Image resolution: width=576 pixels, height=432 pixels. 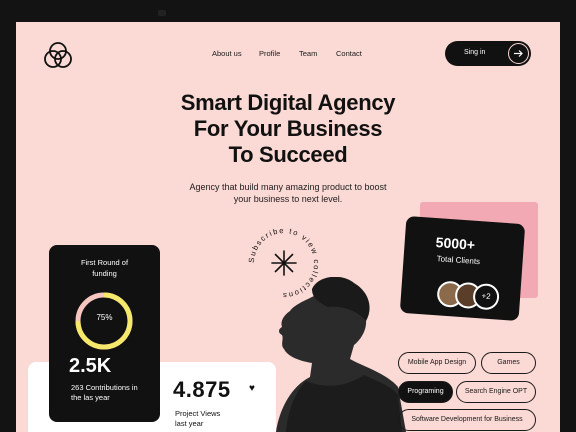 What do you see at coordinates (104, 317) in the screenshot?
I see `funding-progress-label: 75%` at bounding box center [104, 317].